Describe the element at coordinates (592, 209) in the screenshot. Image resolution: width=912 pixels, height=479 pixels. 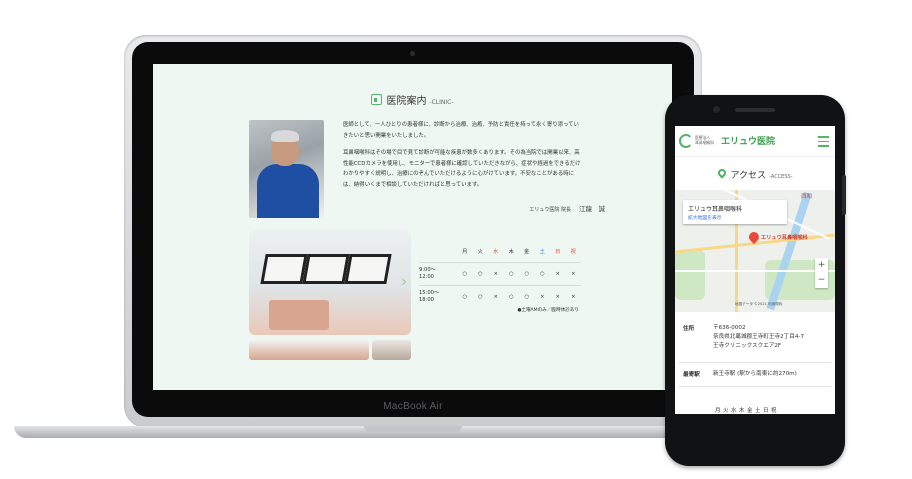
I see `director-name: 江龍 誠` at that location.